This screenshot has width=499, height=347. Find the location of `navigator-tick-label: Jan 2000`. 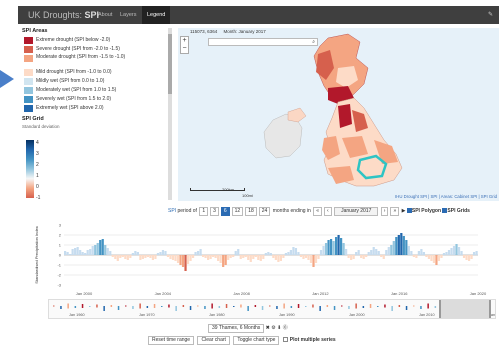

navigator-tick-label: Jan 2000 is located at coordinates (357, 315).